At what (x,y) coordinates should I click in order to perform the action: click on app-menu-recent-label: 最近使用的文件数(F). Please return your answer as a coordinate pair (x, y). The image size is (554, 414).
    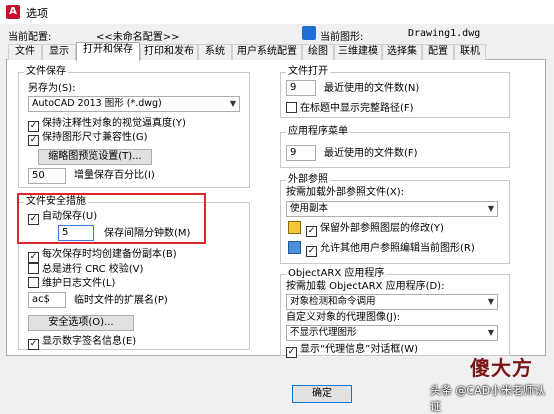
    Looking at the image, I should click on (371, 153).